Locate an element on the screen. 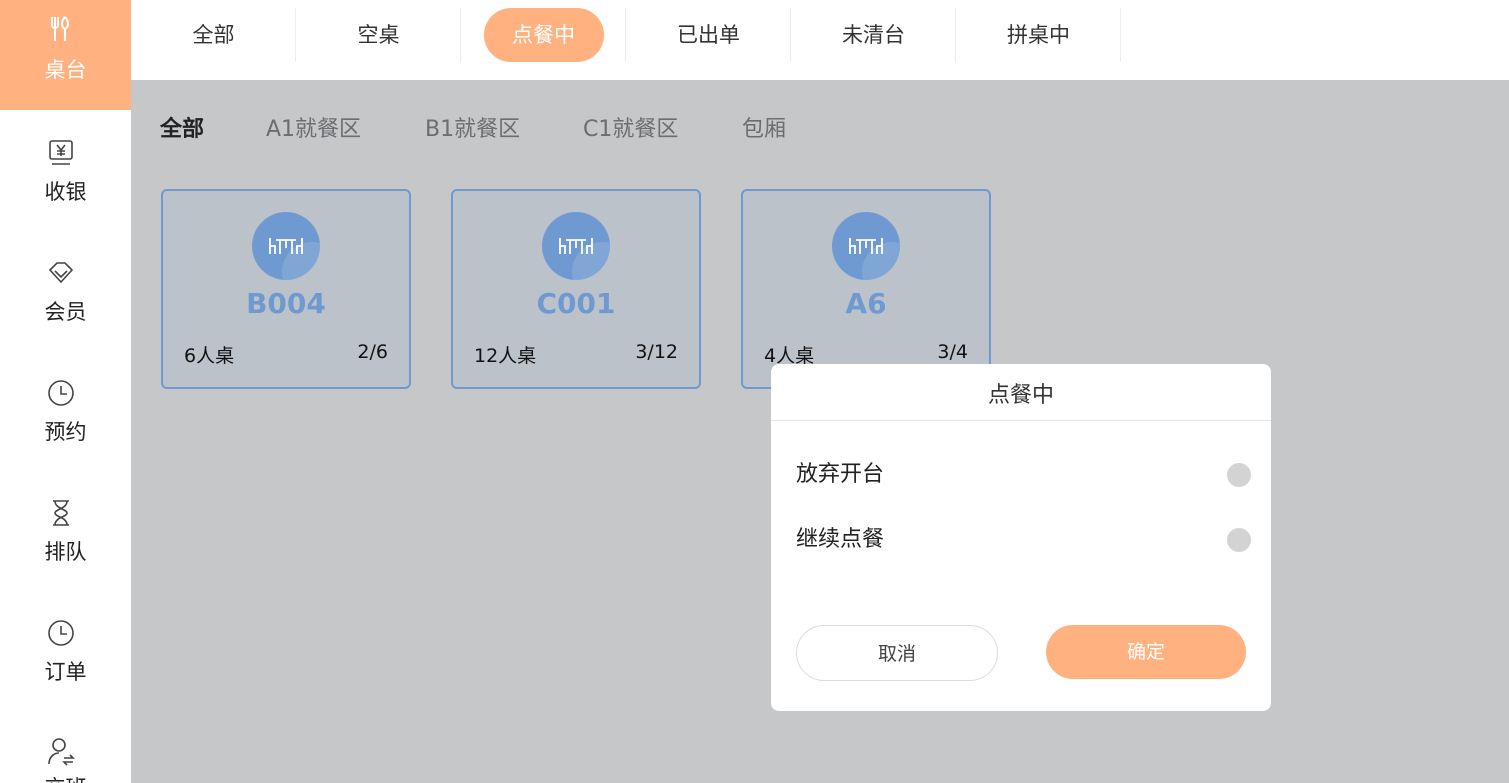 This screenshot has height=783, width=1509. sidebar-item-cashier: 收银 is located at coordinates (65, 186).